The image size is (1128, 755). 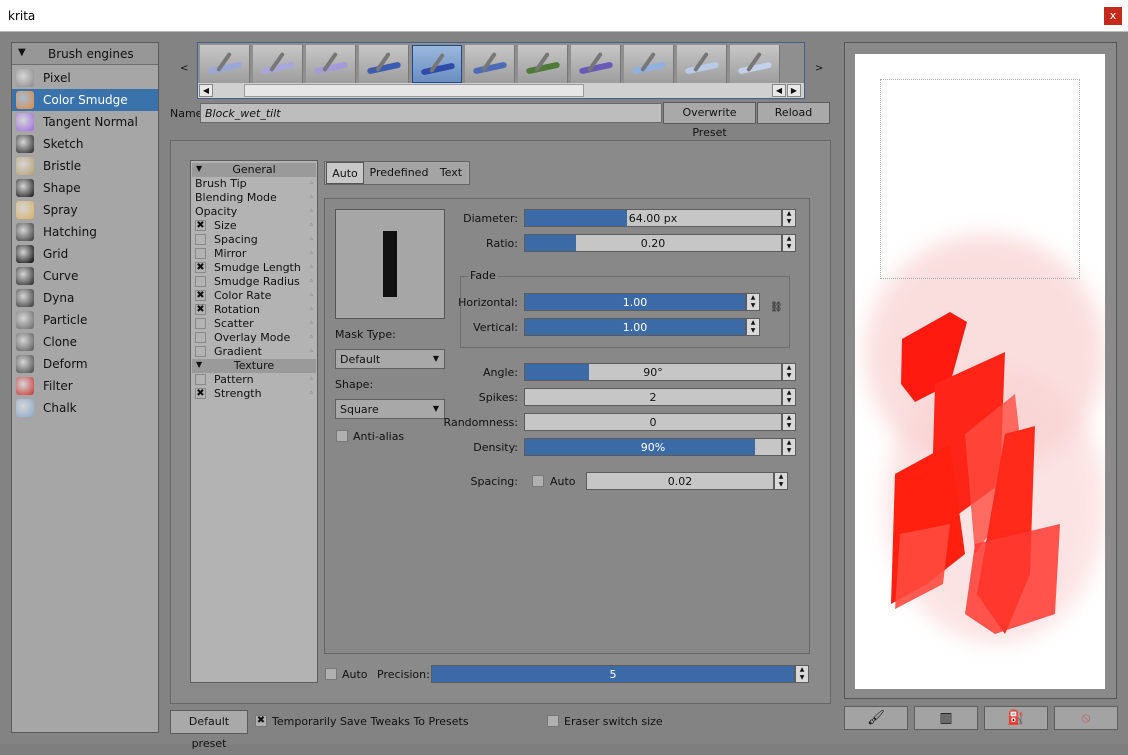 What do you see at coordinates (342, 436) in the screenshot?
I see `anti-alias-checkbox` at bounding box center [342, 436].